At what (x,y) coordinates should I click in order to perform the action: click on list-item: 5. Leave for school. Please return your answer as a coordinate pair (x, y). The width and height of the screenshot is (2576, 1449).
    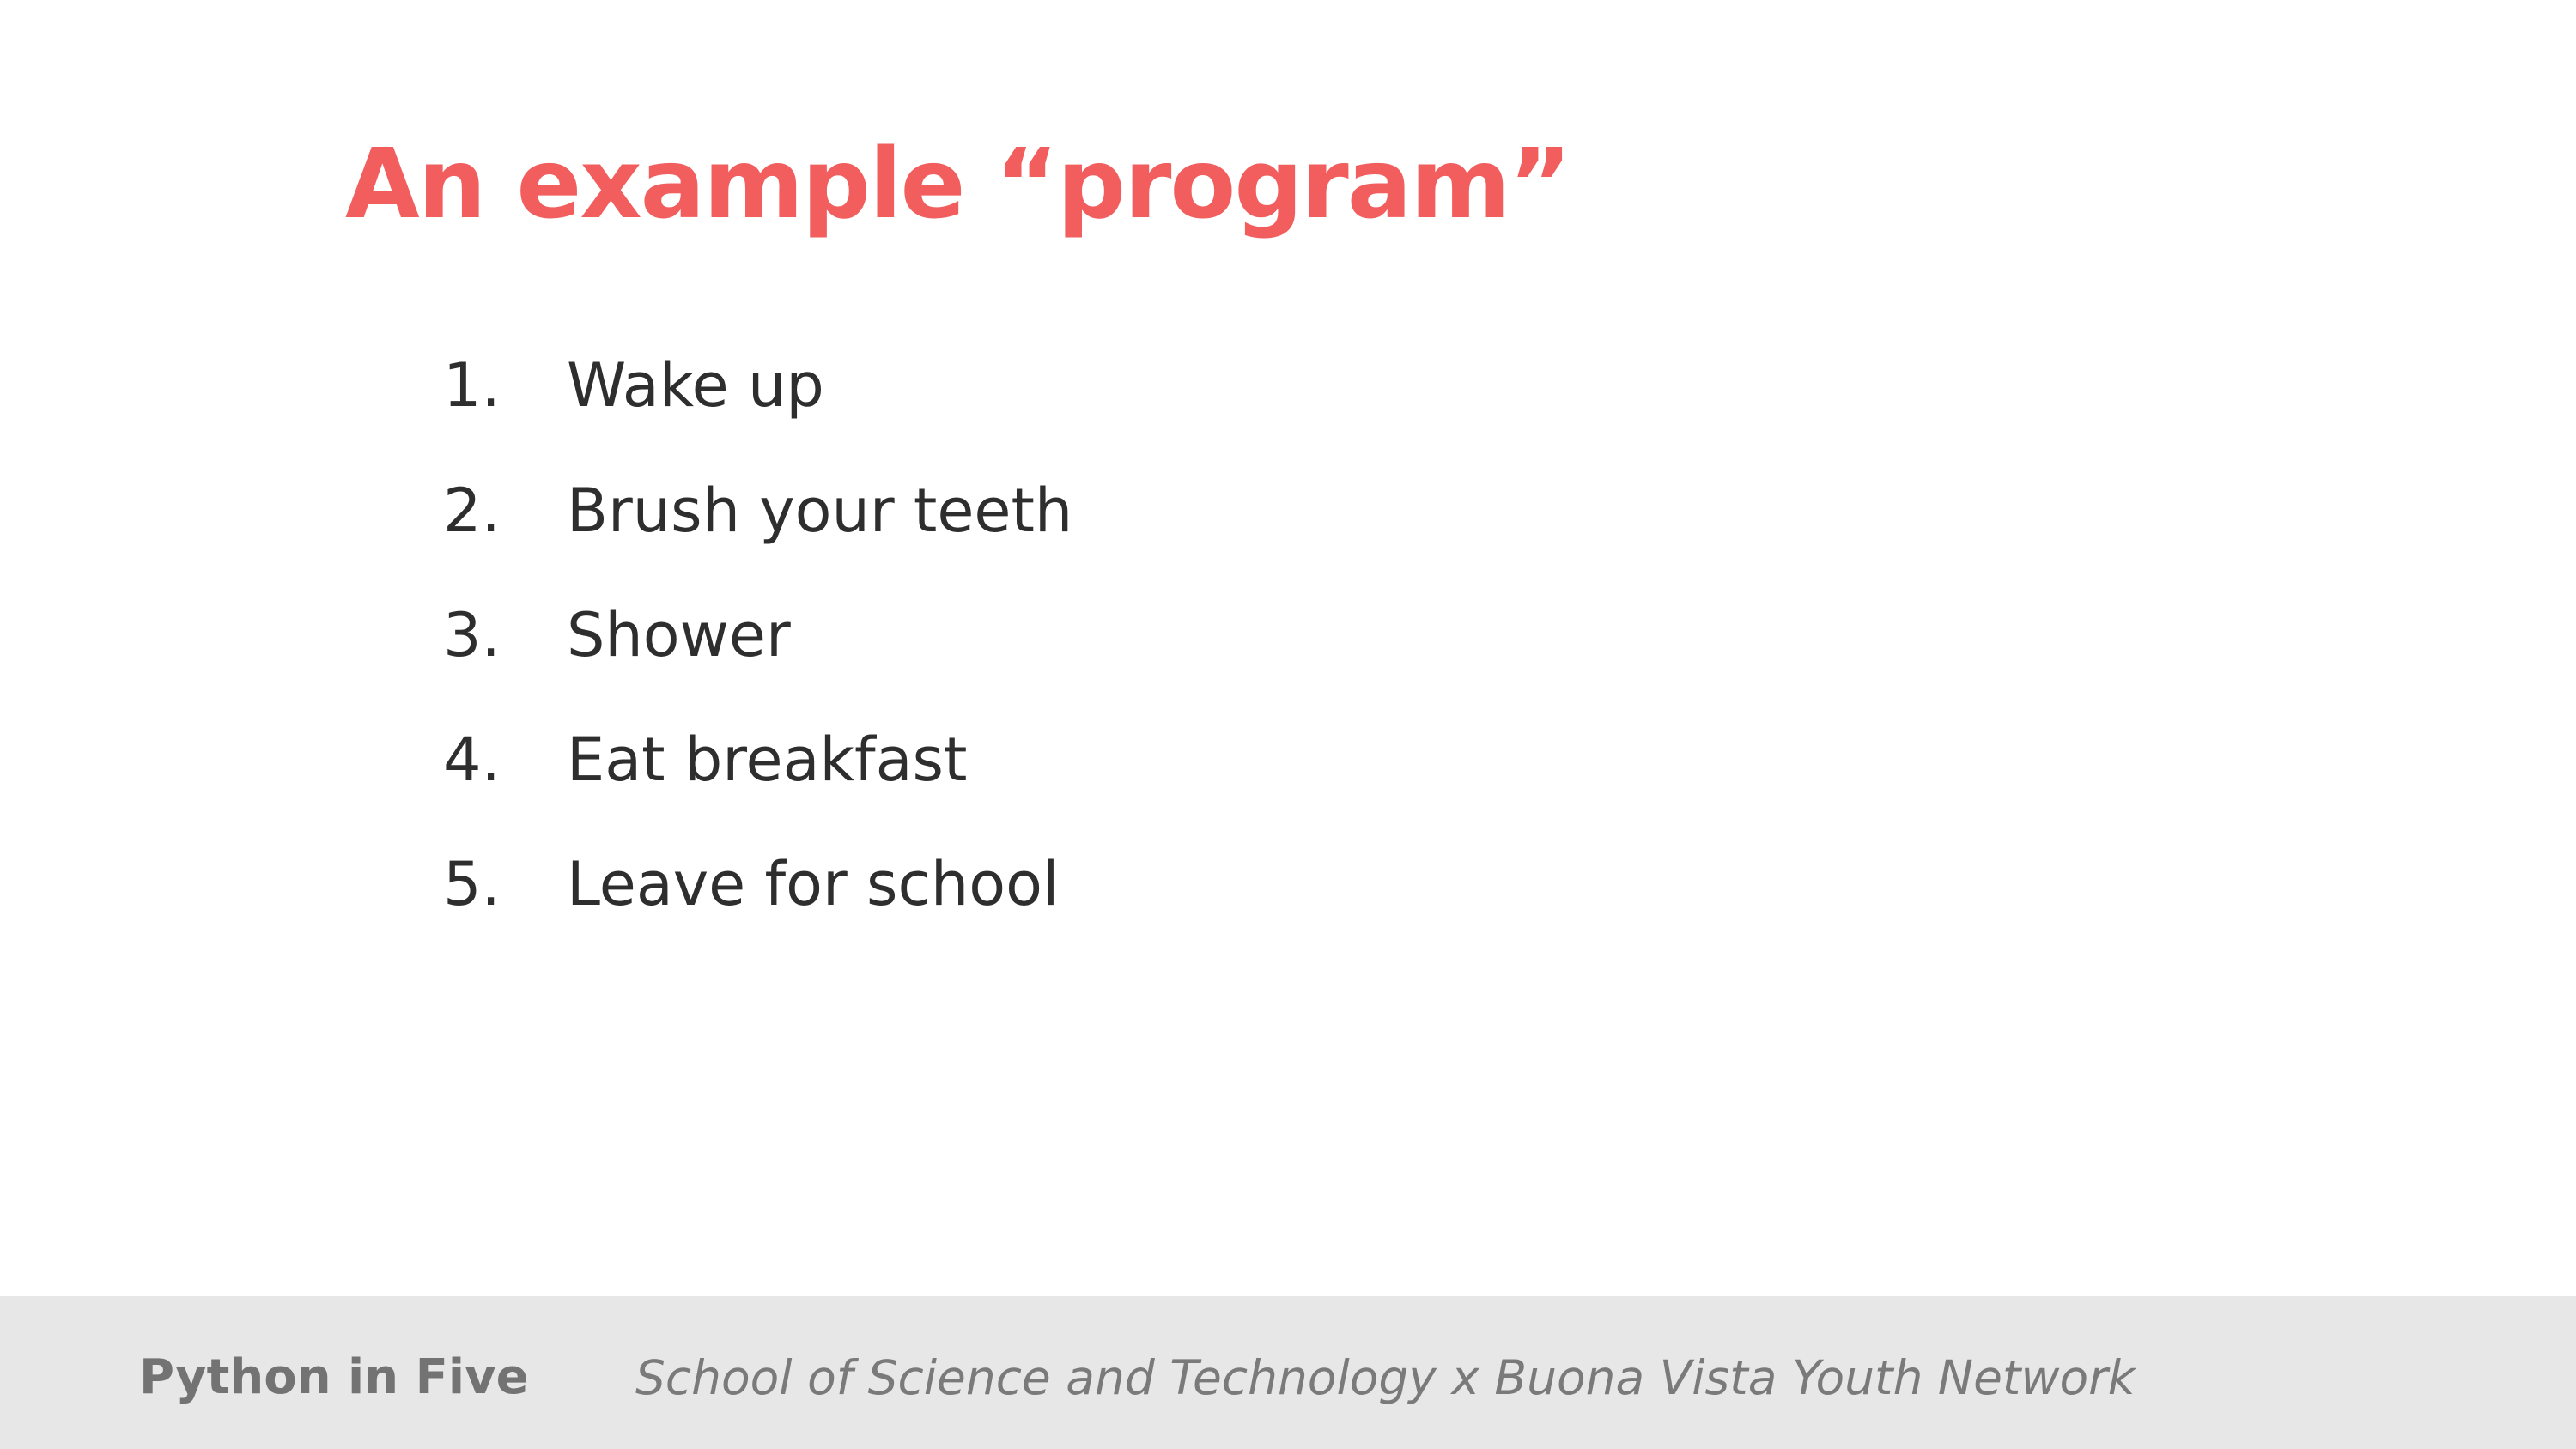
    Looking at the image, I should click on (601, 884).